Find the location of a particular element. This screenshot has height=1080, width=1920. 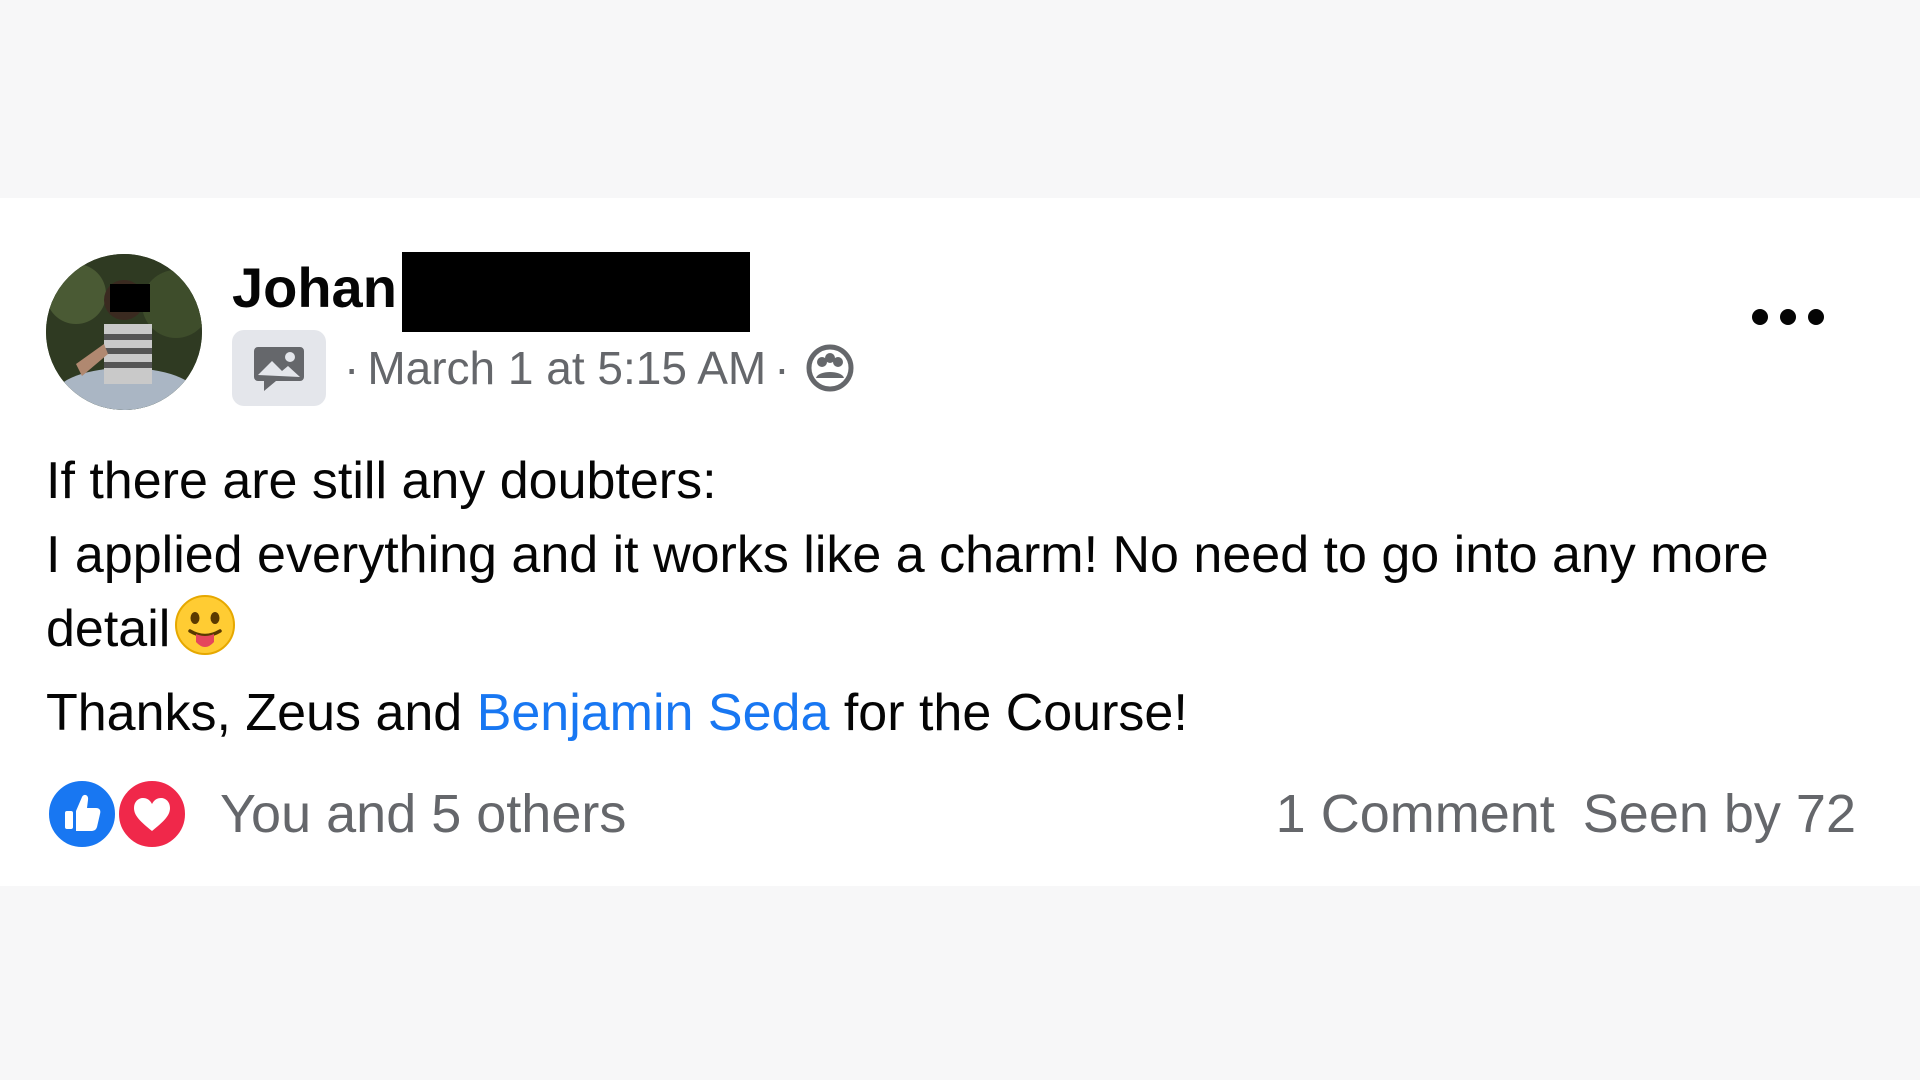

seen-by-count: Seen by 72 is located at coordinates (1719, 814).